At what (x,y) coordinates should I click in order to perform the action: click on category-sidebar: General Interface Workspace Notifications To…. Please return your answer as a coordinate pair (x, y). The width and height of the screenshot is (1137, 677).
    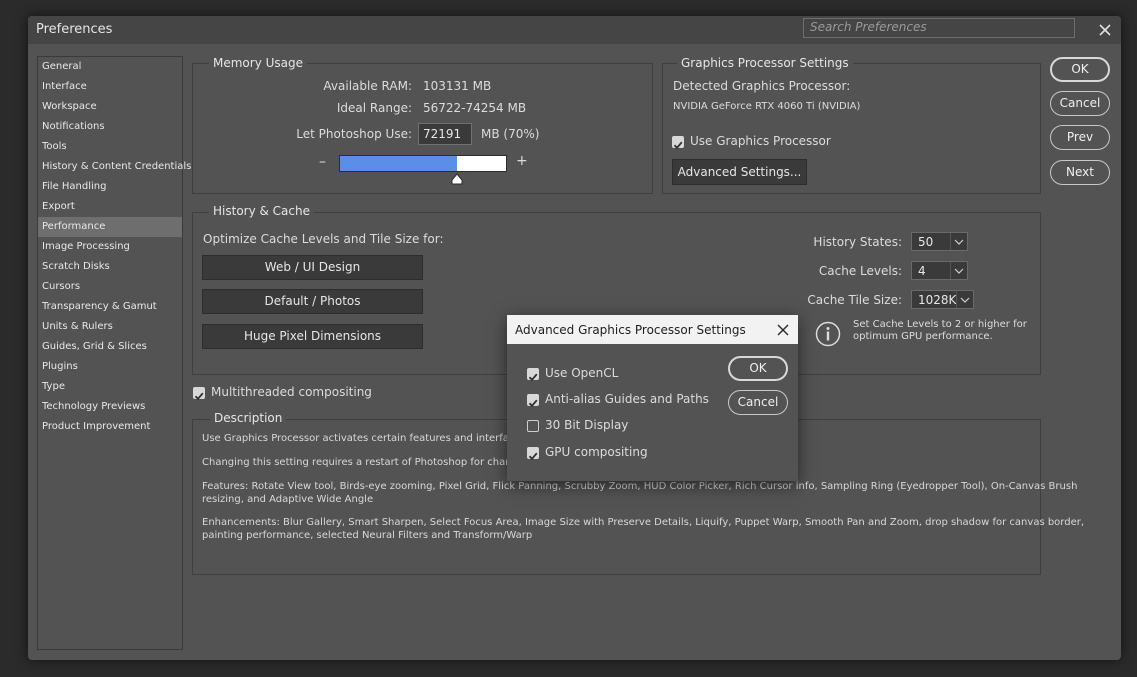
    Looking at the image, I should click on (114, 353).